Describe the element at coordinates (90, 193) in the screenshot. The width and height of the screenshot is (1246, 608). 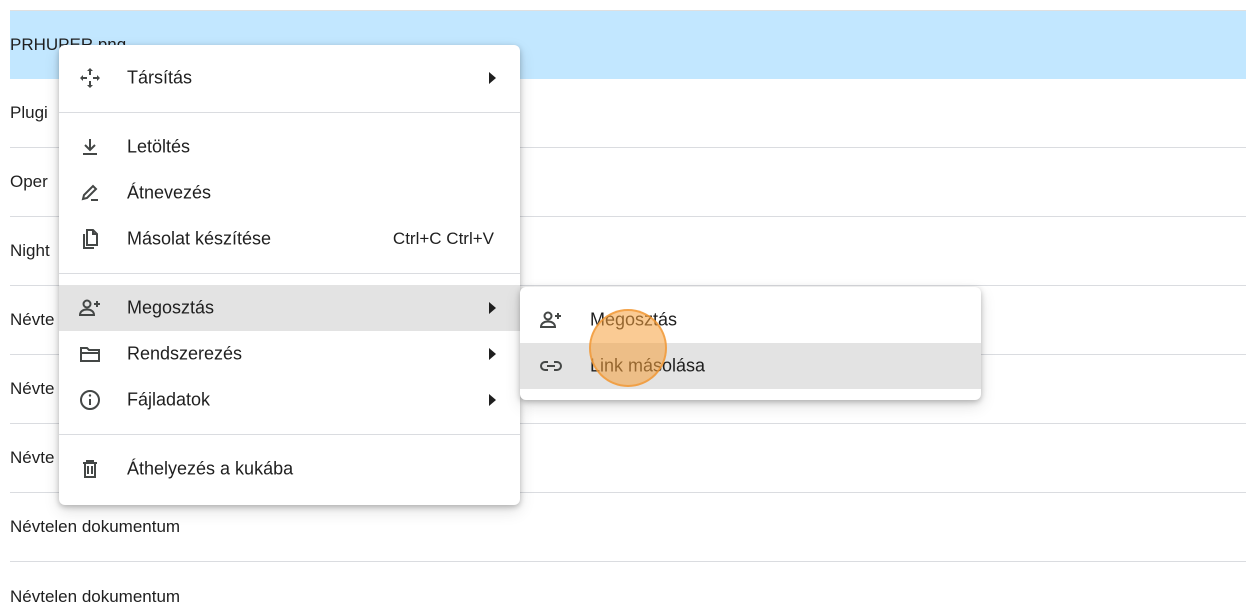
I see `rename-pen-icon` at that location.